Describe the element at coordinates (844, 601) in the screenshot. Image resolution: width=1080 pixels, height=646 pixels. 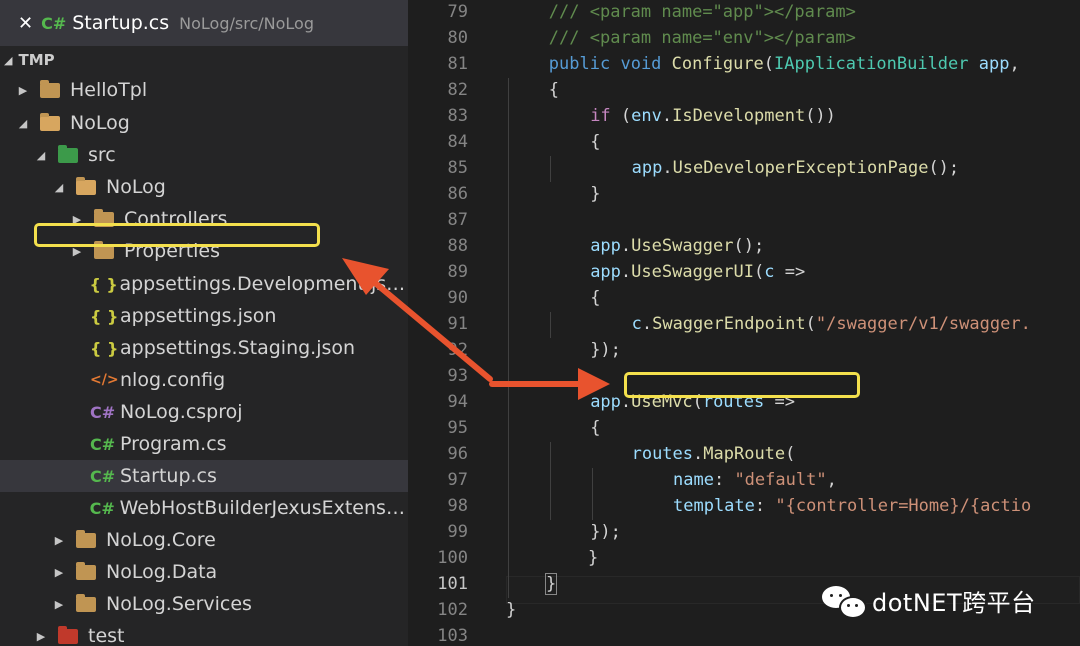
I see `wechat-icon` at that location.